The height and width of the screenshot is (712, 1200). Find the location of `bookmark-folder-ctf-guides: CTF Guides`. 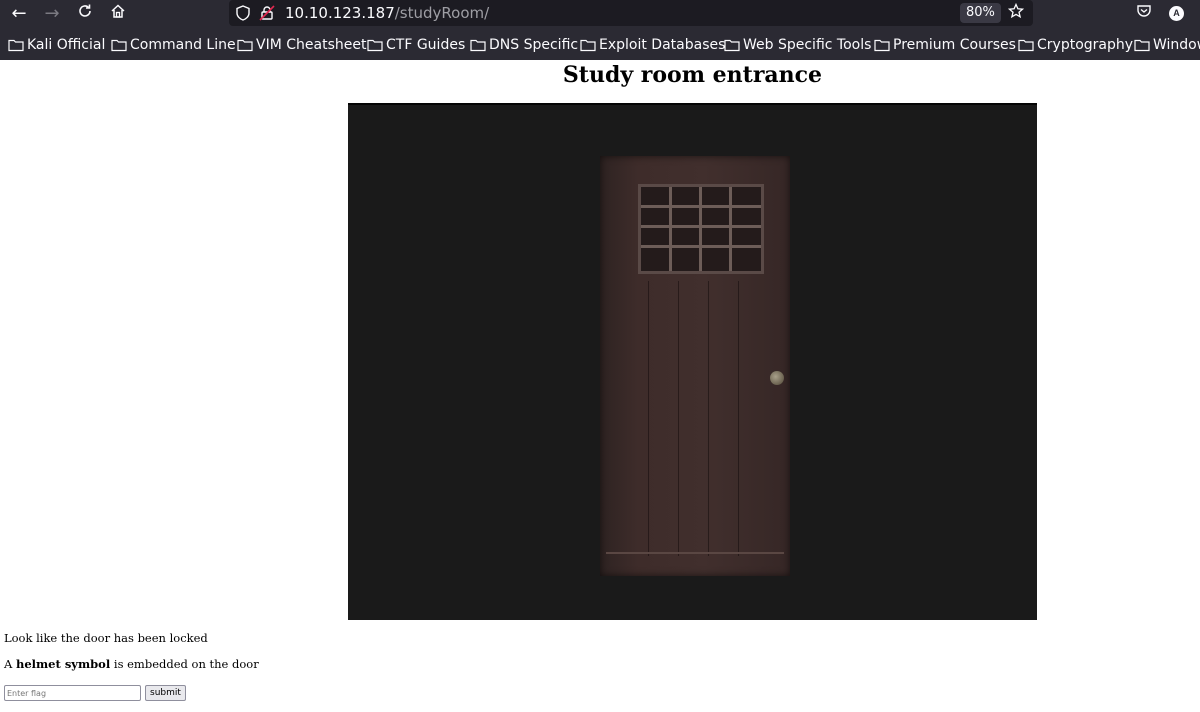

bookmark-folder-ctf-guides: CTF Guides is located at coordinates (416, 45).